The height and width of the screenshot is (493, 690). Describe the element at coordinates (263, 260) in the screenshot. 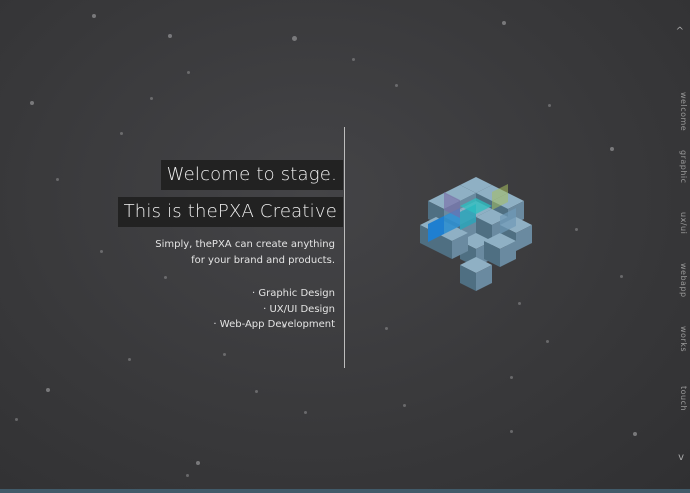

I see `intro-line-2: for your brand and products.` at that location.